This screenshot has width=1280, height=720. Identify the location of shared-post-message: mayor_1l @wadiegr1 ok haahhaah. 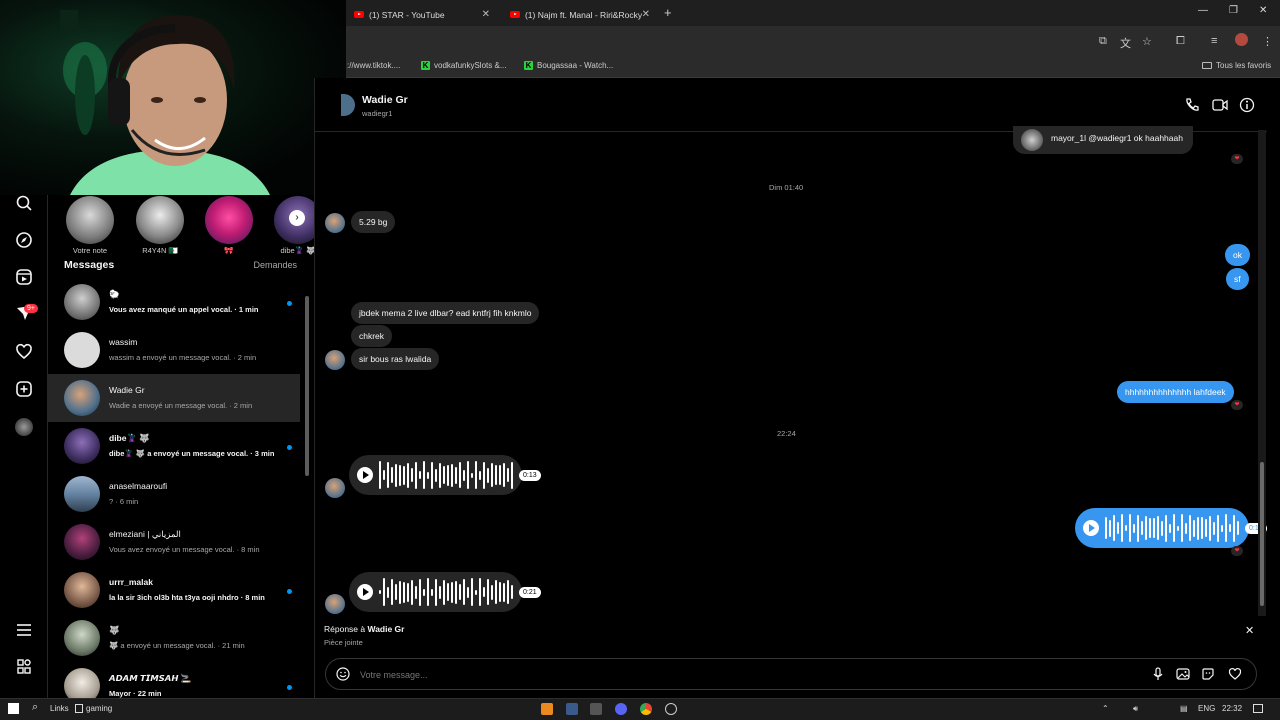
(1103, 140).